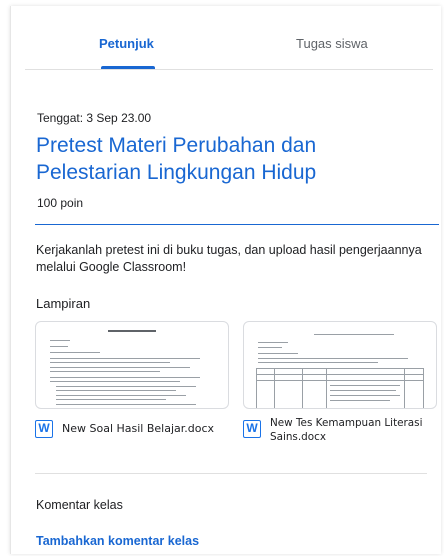  What do you see at coordinates (332, 43) in the screenshot?
I see `tab-tugas-siswa: Tugas siswa` at bounding box center [332, 43].